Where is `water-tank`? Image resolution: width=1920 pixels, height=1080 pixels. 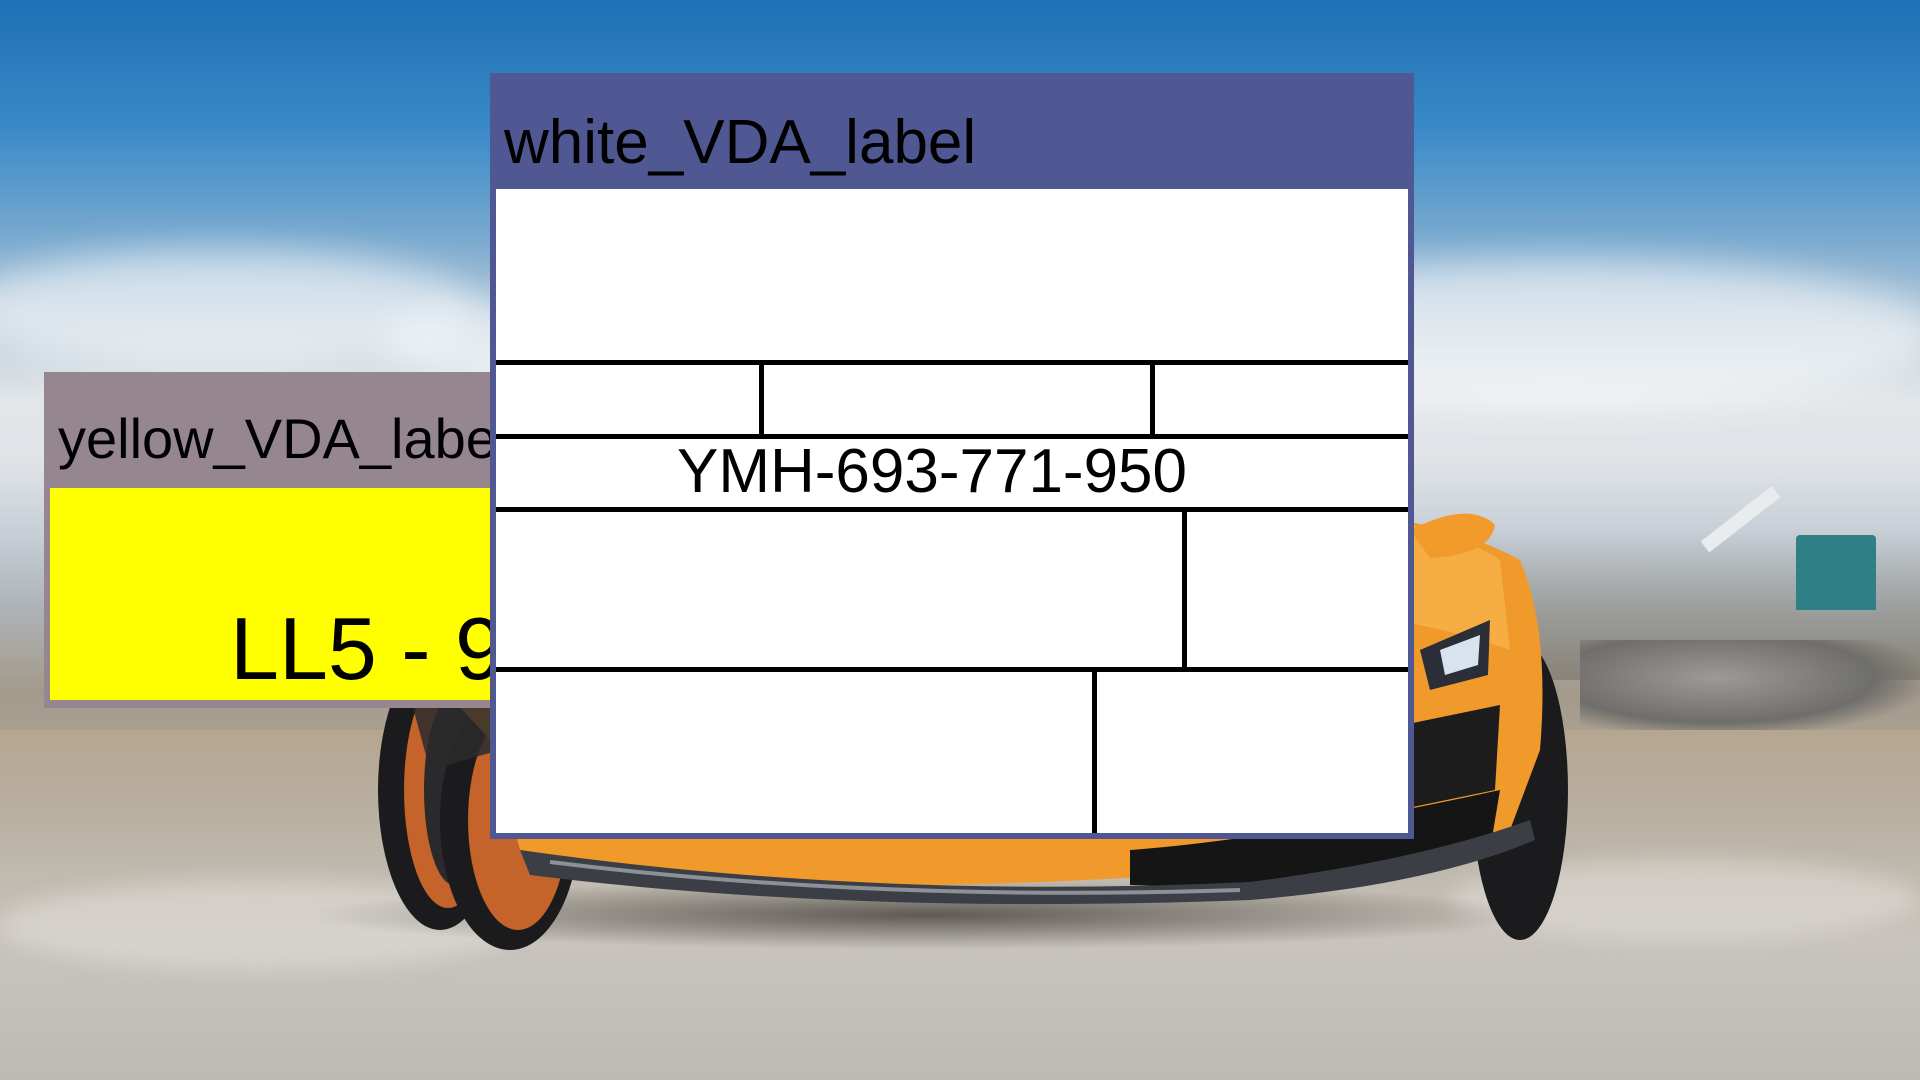
water-tank is located at coordinates (1836, 572).